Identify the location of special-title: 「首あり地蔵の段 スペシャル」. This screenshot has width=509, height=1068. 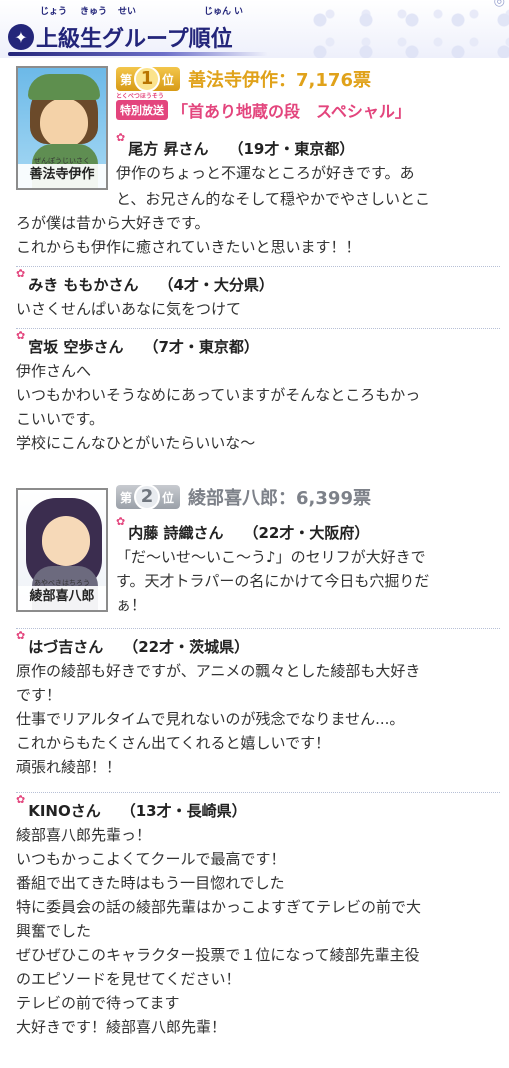
(291, 111).